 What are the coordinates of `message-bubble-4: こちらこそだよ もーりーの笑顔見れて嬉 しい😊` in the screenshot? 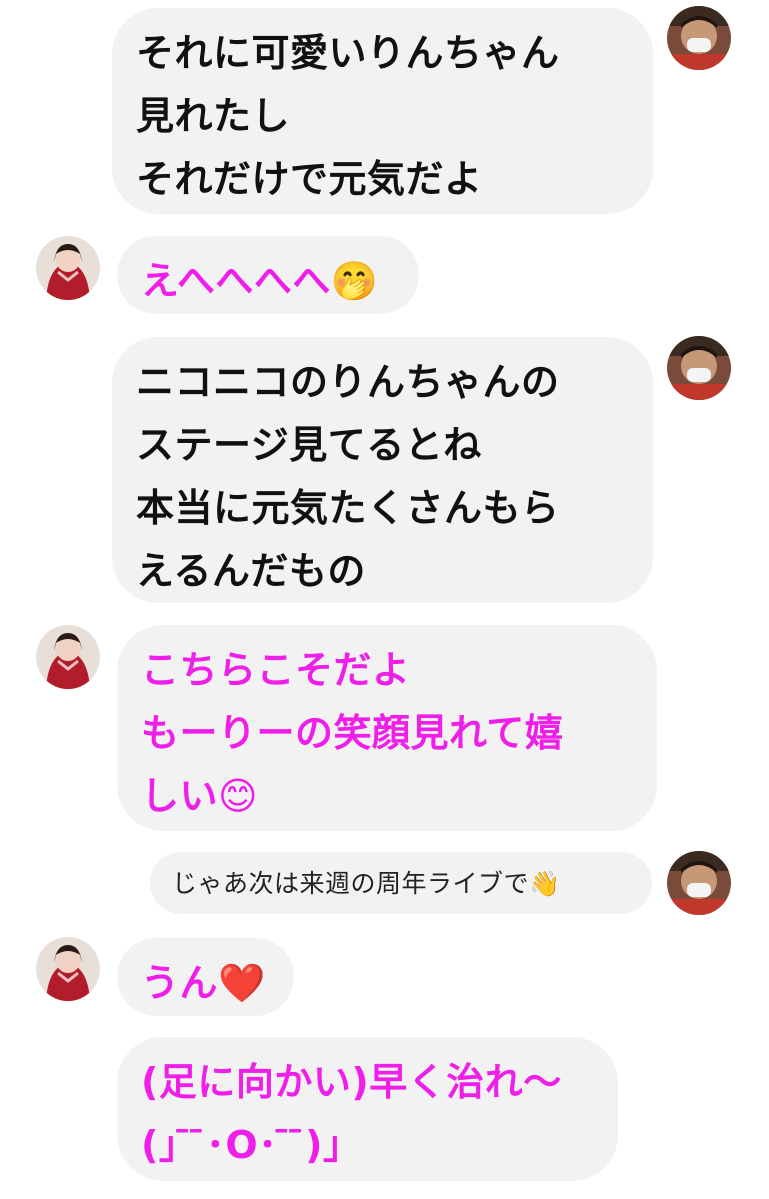 It's located at (387, 728).